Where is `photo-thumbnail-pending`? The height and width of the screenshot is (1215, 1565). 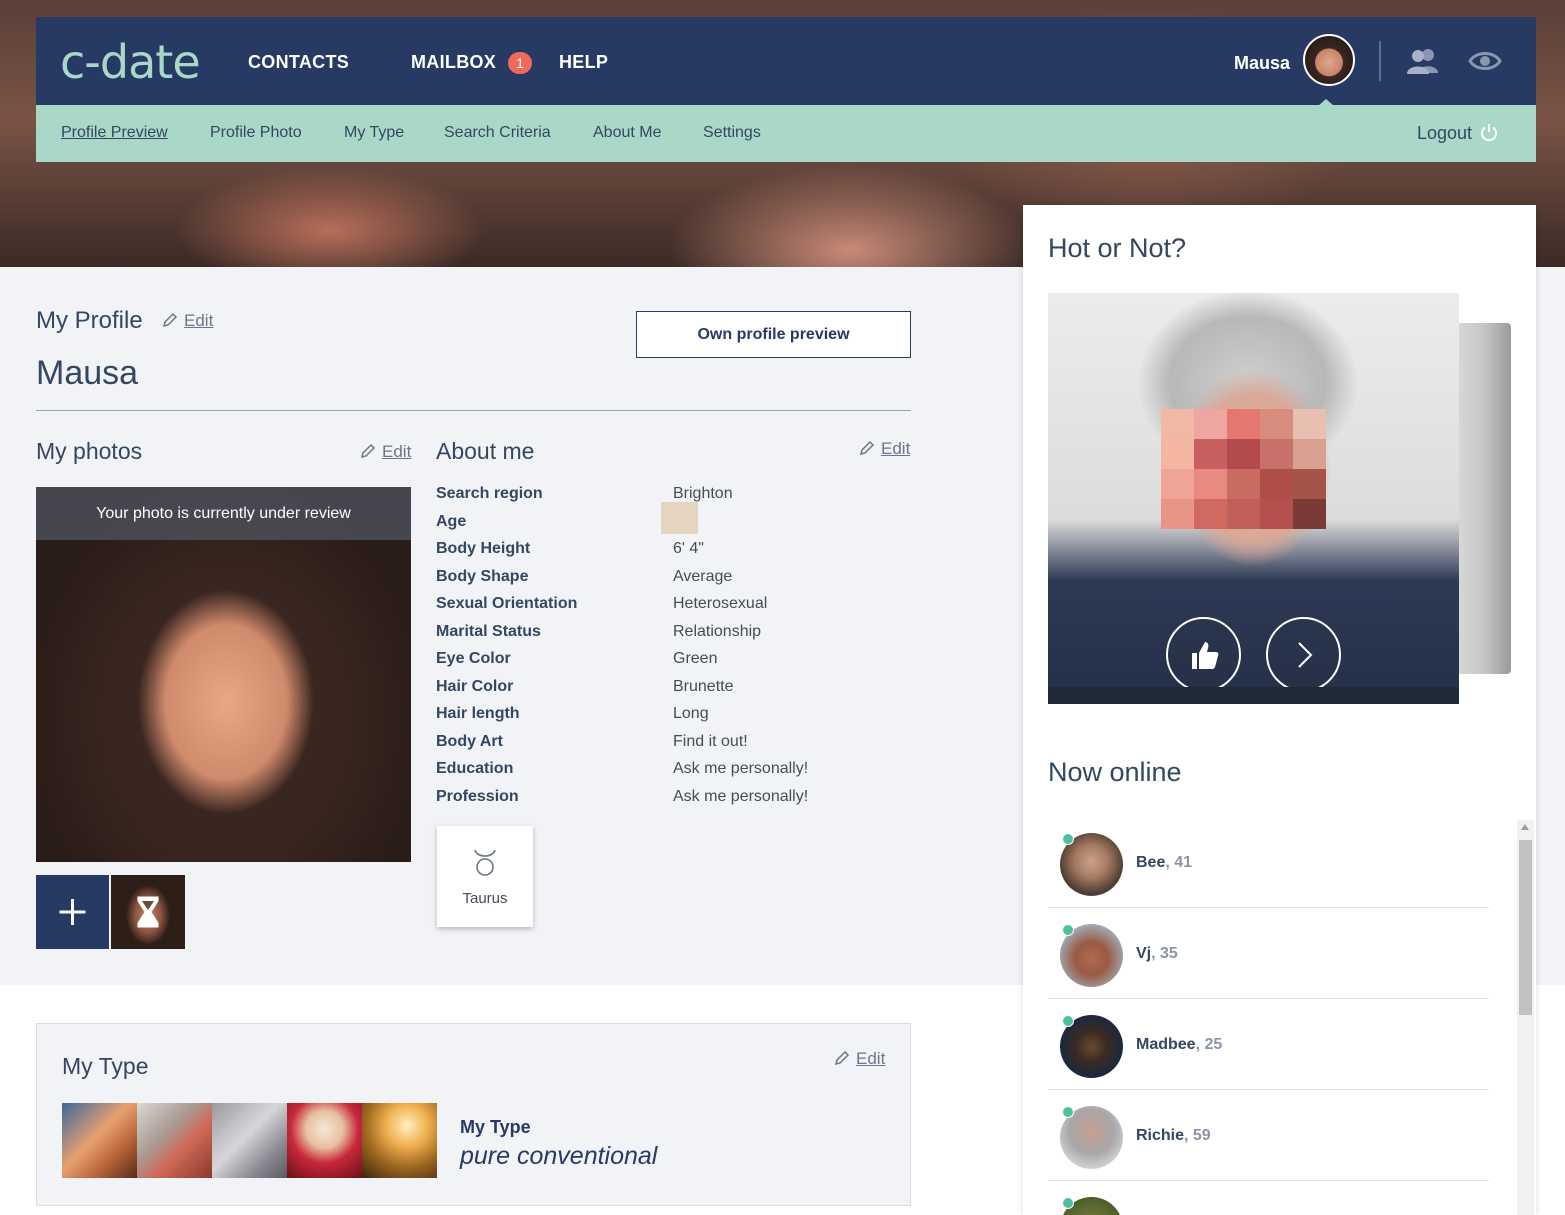 photo-thumbnail-pending is located at coordinates (148, 912).